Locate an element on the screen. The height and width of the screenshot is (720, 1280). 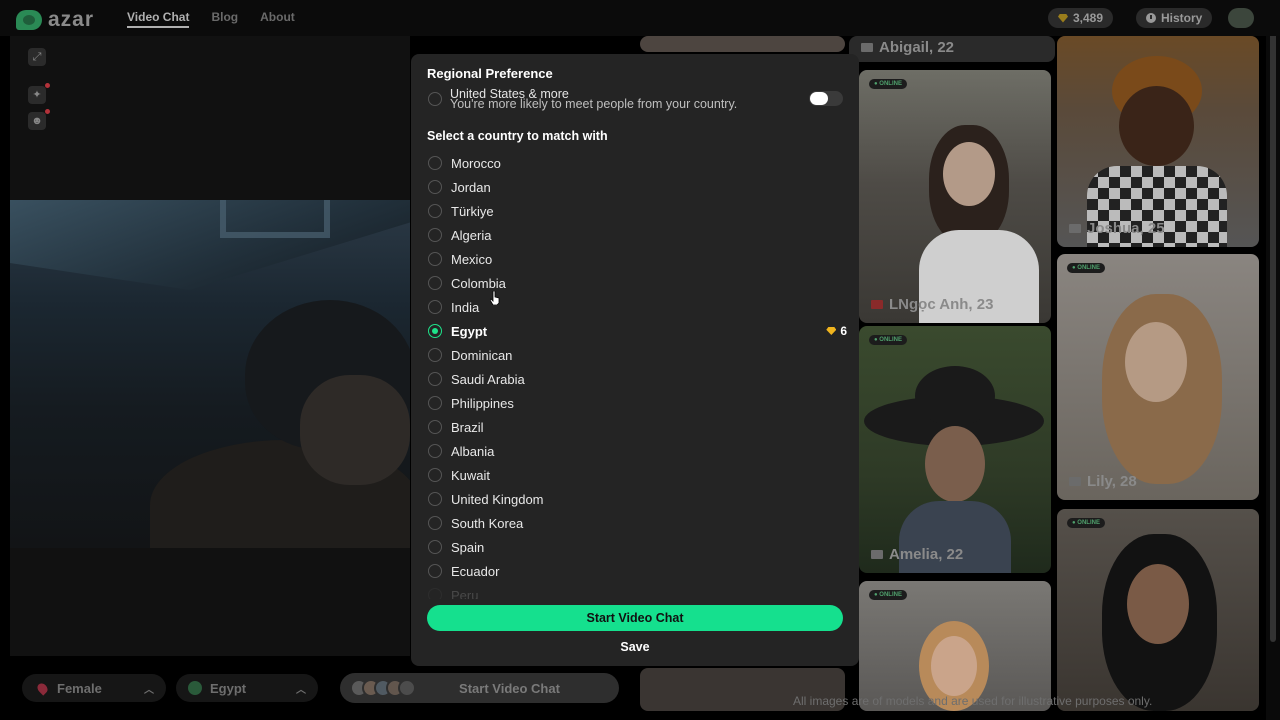
country-option: Algeria is located at coordinates (637, 235).